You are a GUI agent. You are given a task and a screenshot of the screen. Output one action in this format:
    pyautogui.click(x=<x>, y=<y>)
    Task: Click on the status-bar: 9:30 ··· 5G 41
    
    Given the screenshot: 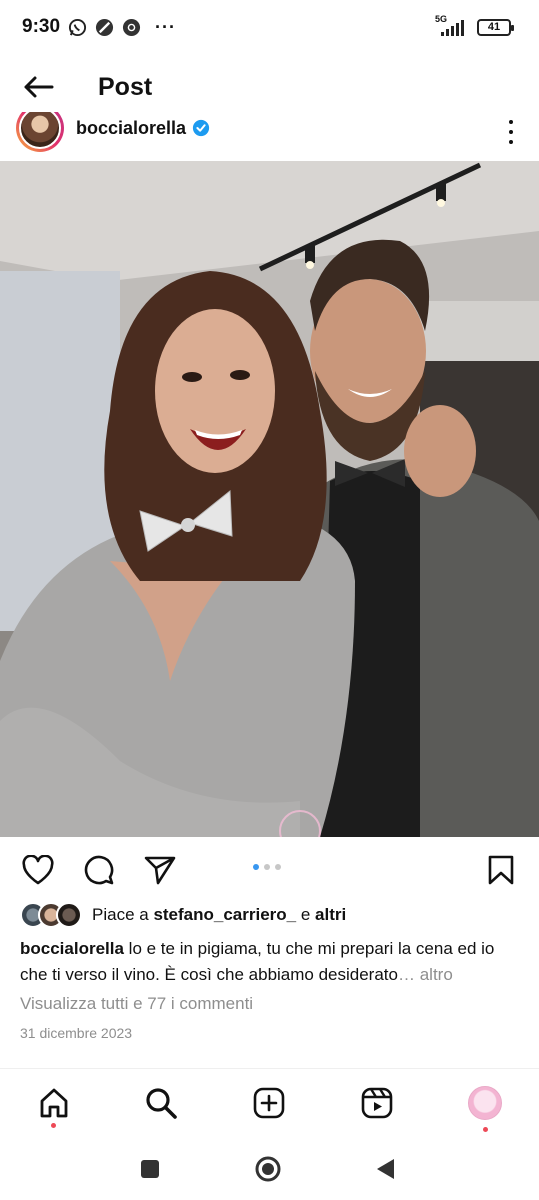 What is the action you would take?
    pyautogui.click(x=269, y=27)
    